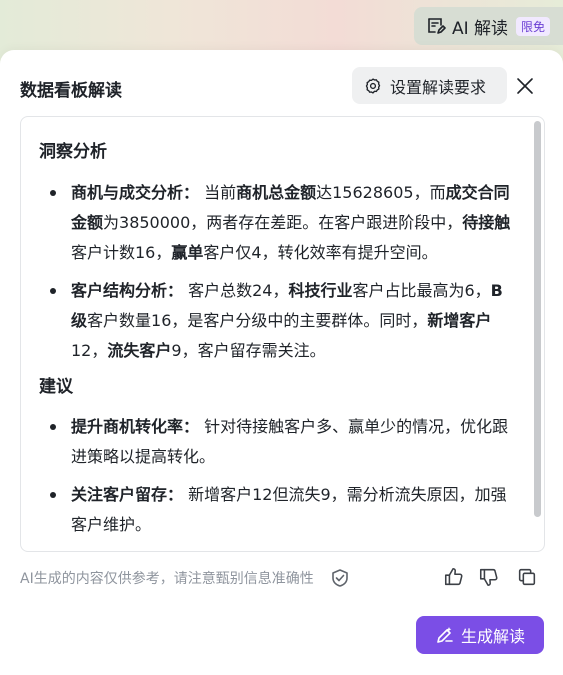  What do you see at coordinates (438, 87) in the screenshot?
I see `settings-label: 设置解读要求` at bounding box center [438, 87].